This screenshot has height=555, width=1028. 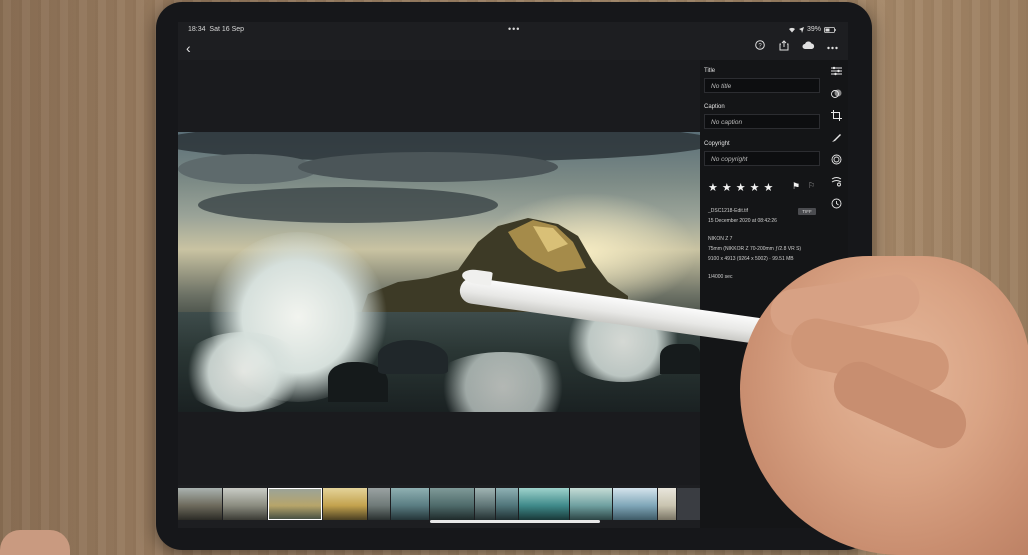 What do you see at coordinates (784, 47) in the screenshot?
I see `share-icon` at bounding box center [784, 47].